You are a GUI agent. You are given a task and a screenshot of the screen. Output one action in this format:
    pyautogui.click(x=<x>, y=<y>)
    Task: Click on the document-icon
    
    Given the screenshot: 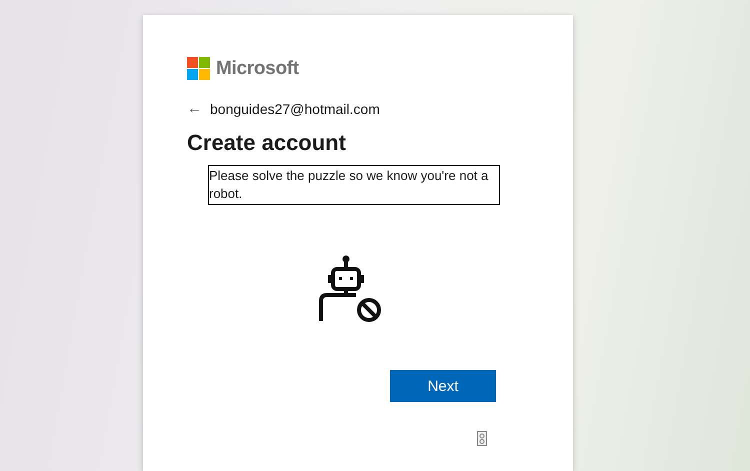 What is the action you would take?
    pyautogui.click(x=482, y=438)
    